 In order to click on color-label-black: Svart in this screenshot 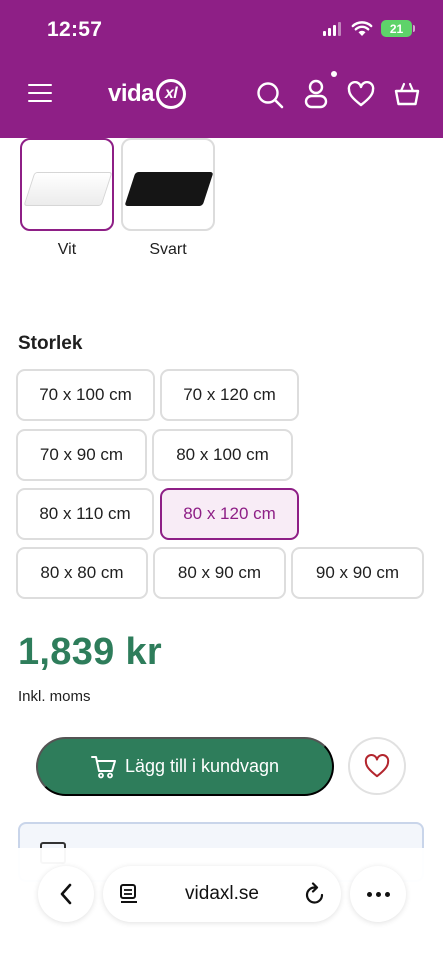, I will do `click(168, 249)`.